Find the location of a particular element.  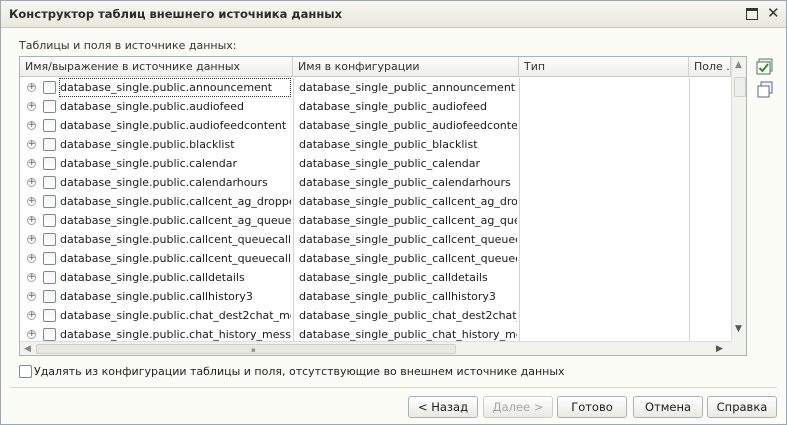

horizontal-scroll-thumb: ▪ is located at coordinates (246, 349).